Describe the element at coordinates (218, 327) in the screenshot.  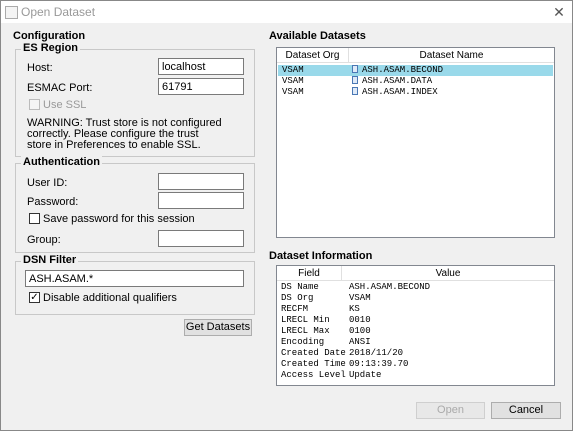
I see `get-datasets-button: Get Datasets` at that location.